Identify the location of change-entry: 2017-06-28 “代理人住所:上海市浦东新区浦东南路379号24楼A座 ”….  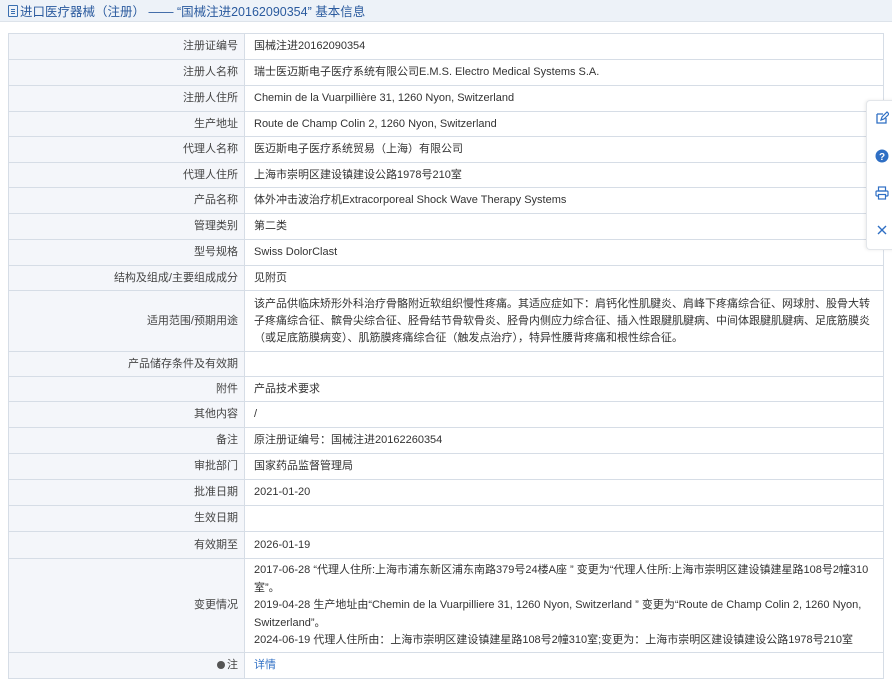
(561, 579).